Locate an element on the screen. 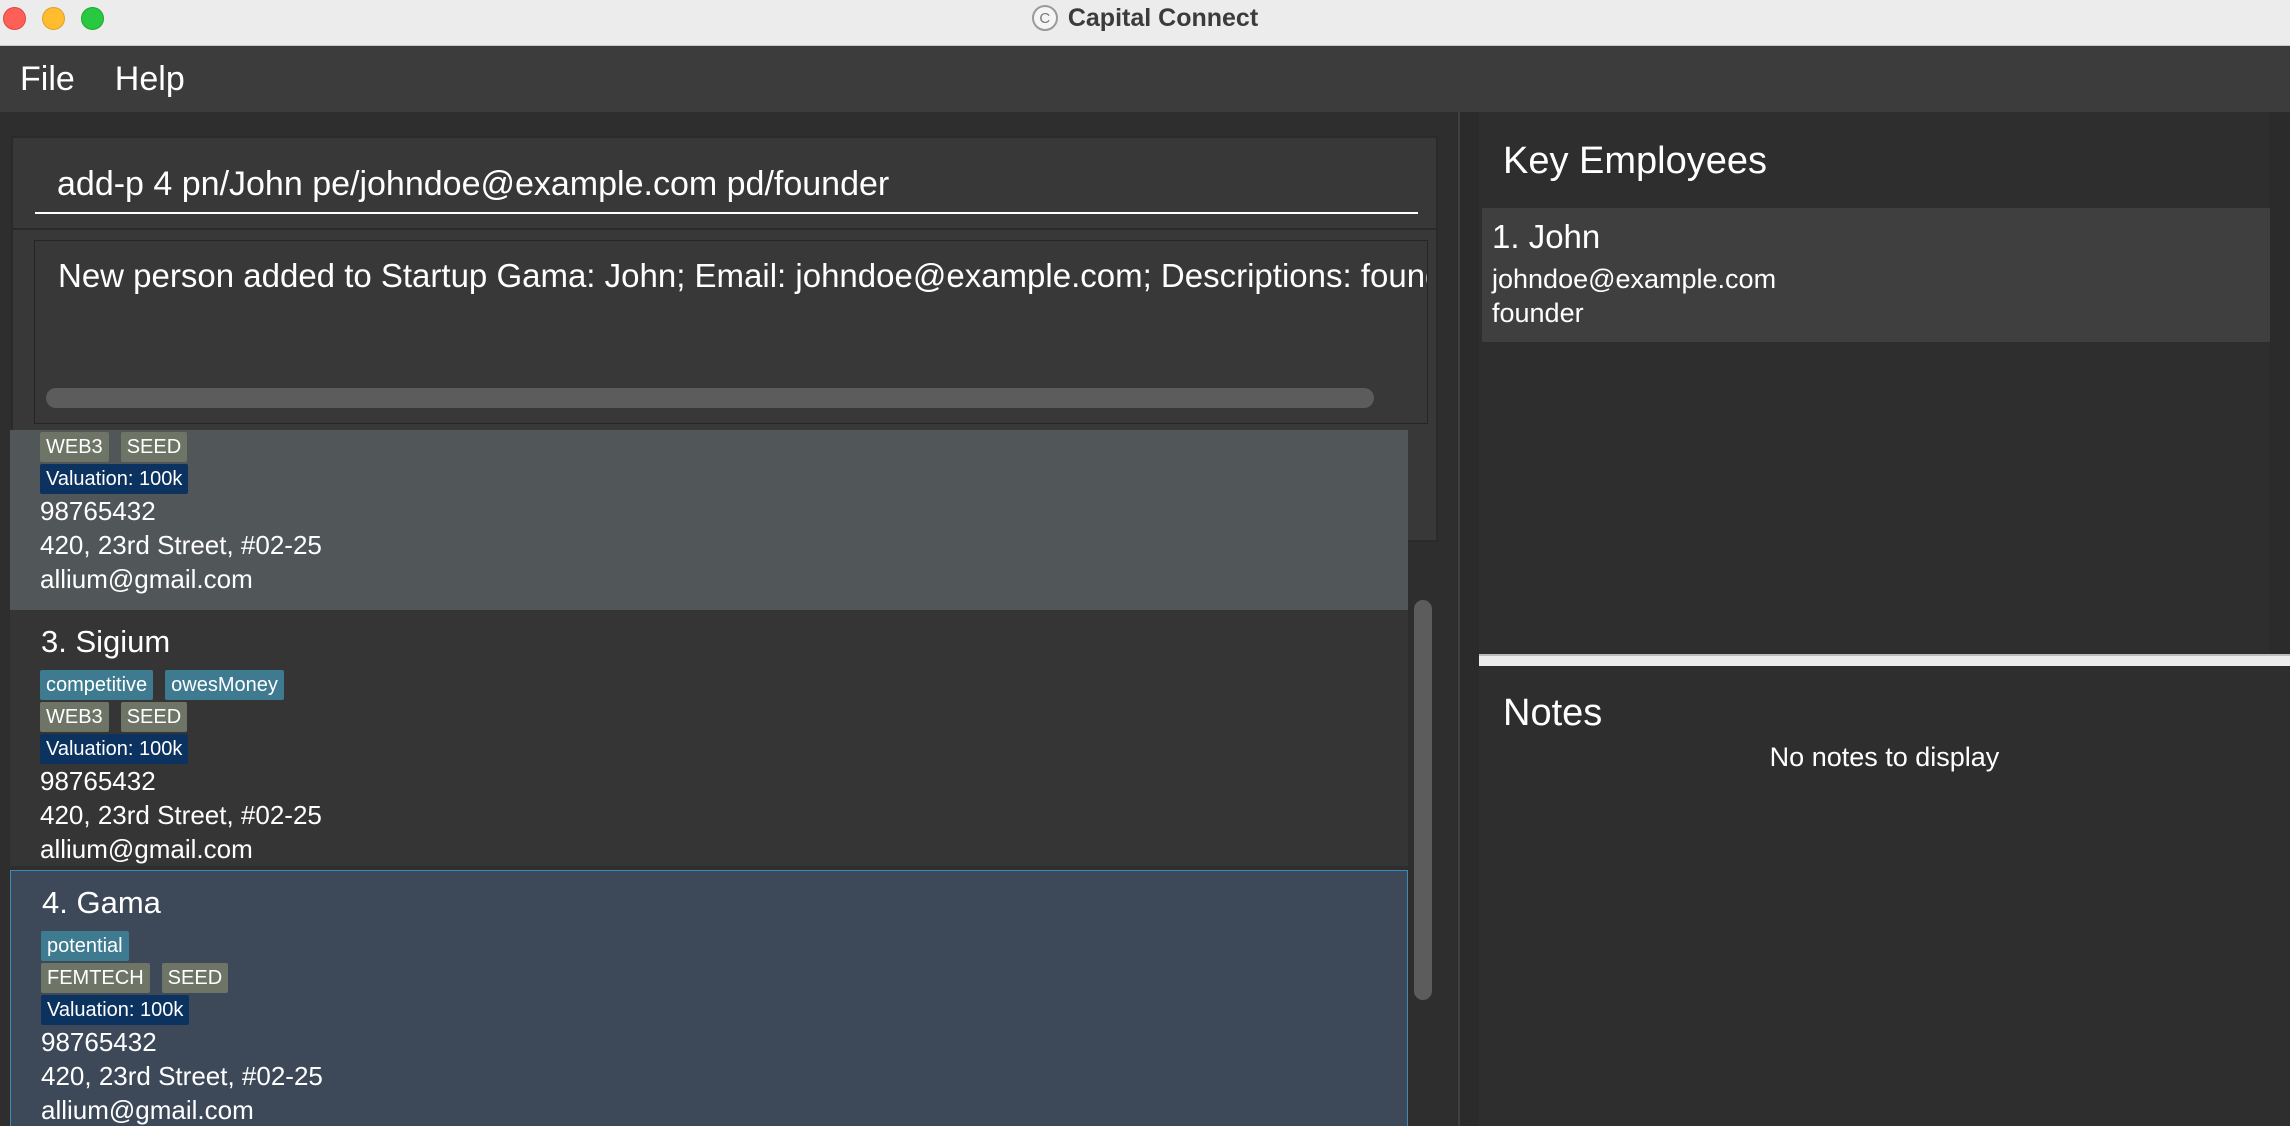 Image resolution: width=2290 pixels, height=1126 pixels. status-tag: owesMoney is located at coordinates (224, 685).